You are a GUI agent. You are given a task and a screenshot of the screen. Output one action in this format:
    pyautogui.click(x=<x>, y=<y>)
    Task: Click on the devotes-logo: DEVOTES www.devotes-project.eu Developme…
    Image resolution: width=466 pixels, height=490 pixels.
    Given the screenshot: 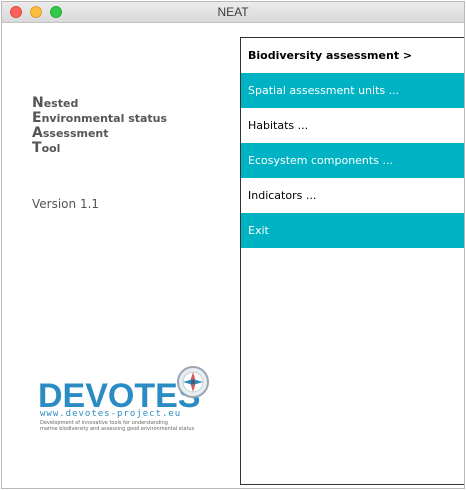 What is the action you would take?
    pyautogui.click(x=128, y=405)
    